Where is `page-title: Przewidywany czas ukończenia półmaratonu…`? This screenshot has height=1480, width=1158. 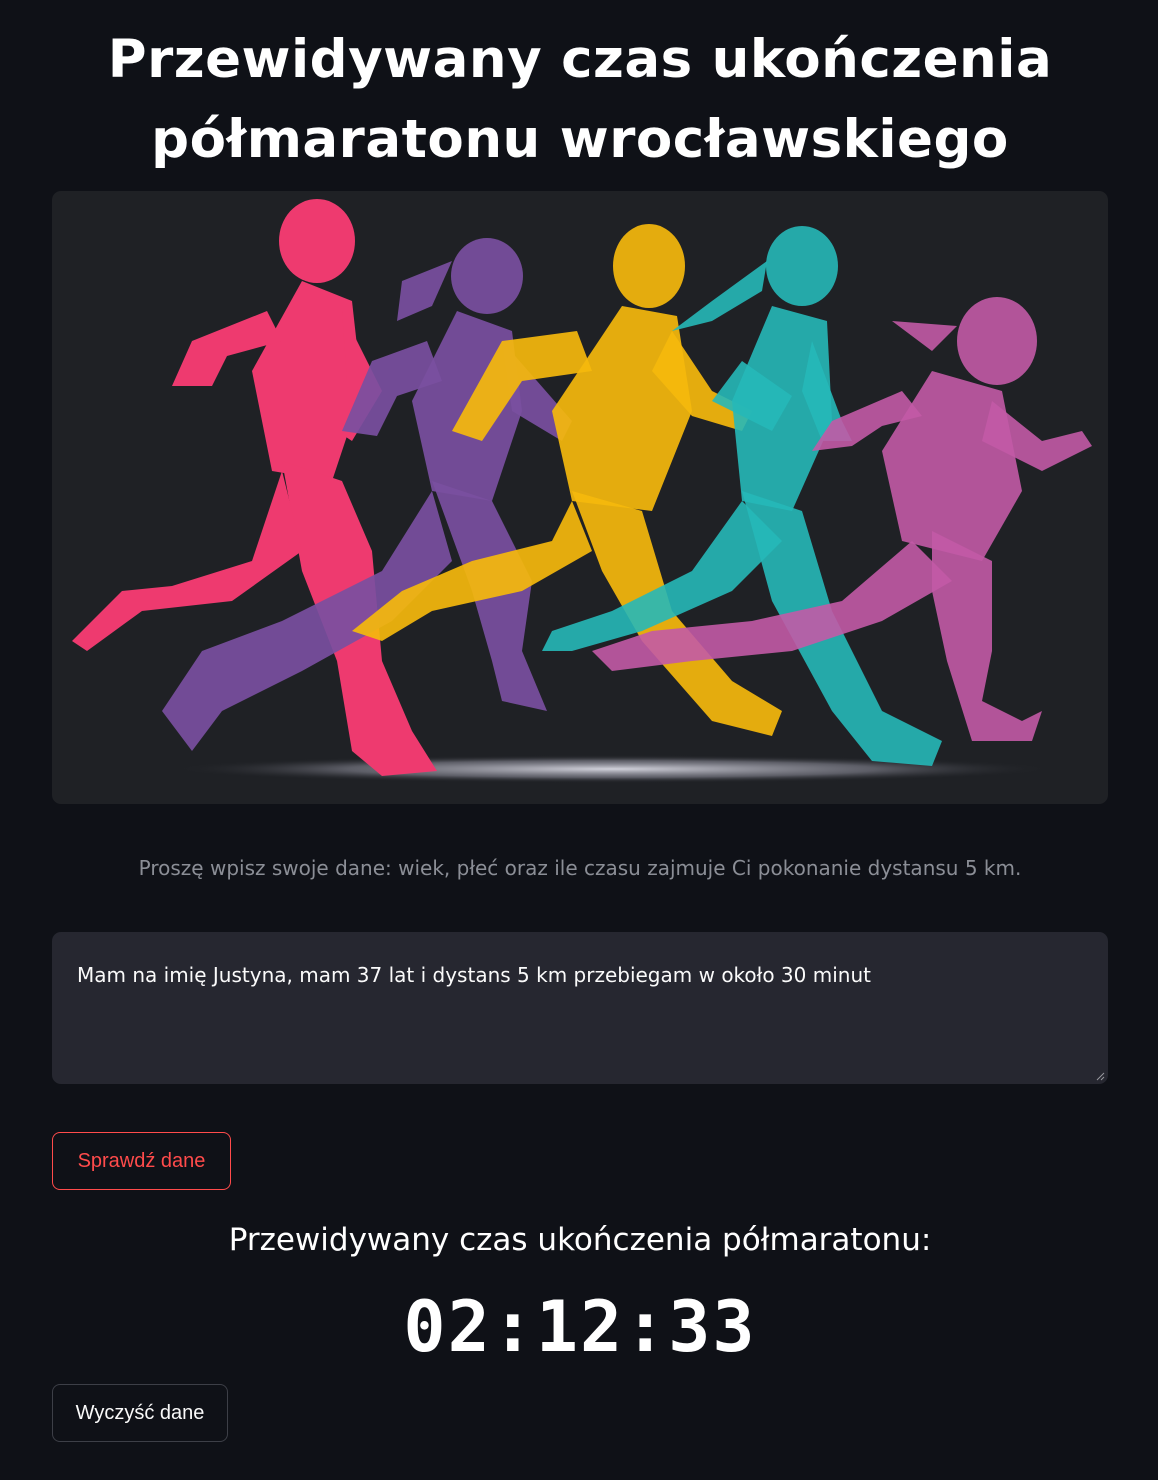 page-title: Przewidywany czas ukończenia półmaratonu… is located at coordinates (580, 100).